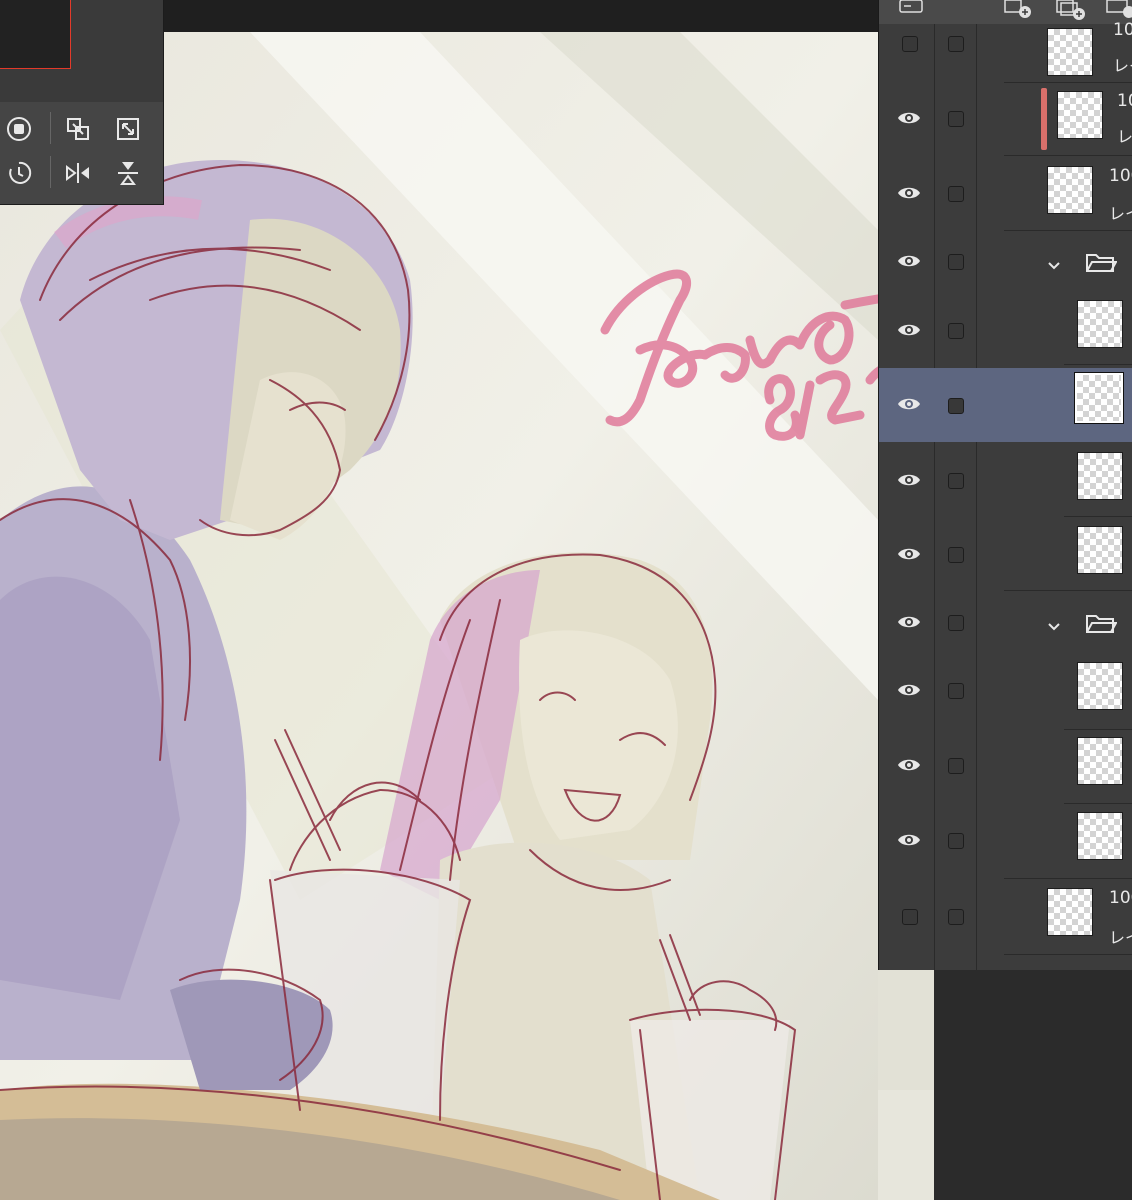  Describe the element at coordinates (81, 153) in the screenshot. I see `navigator-toolbar` at that location.